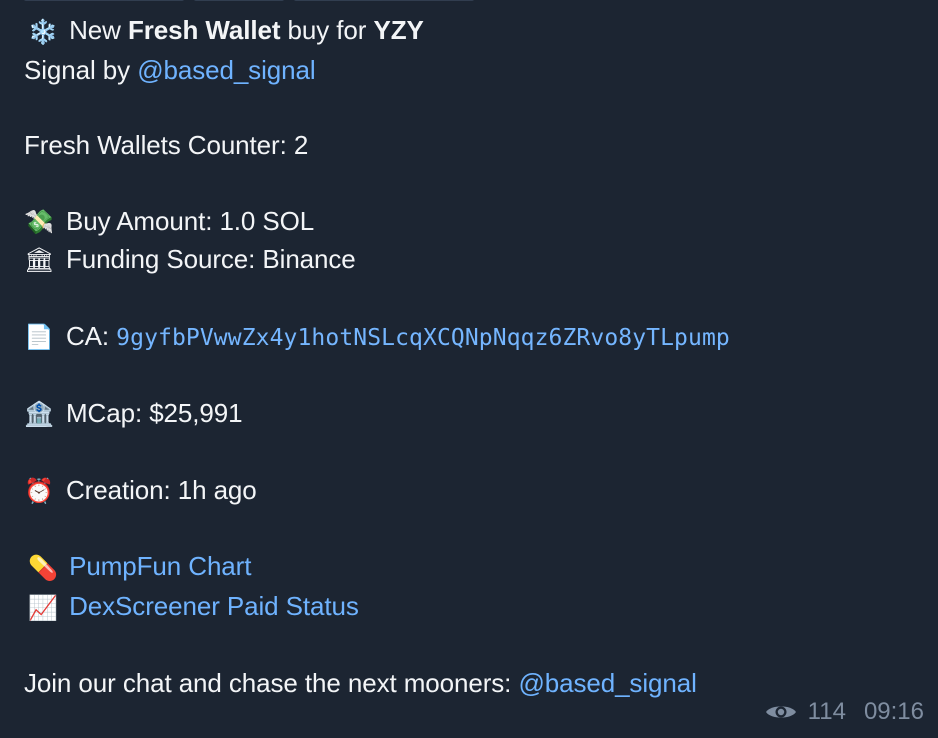 This screenshot has width=938, height=738. I want to click on pumpfun-chart-link: PumpFun Chart, so click(160, 566).